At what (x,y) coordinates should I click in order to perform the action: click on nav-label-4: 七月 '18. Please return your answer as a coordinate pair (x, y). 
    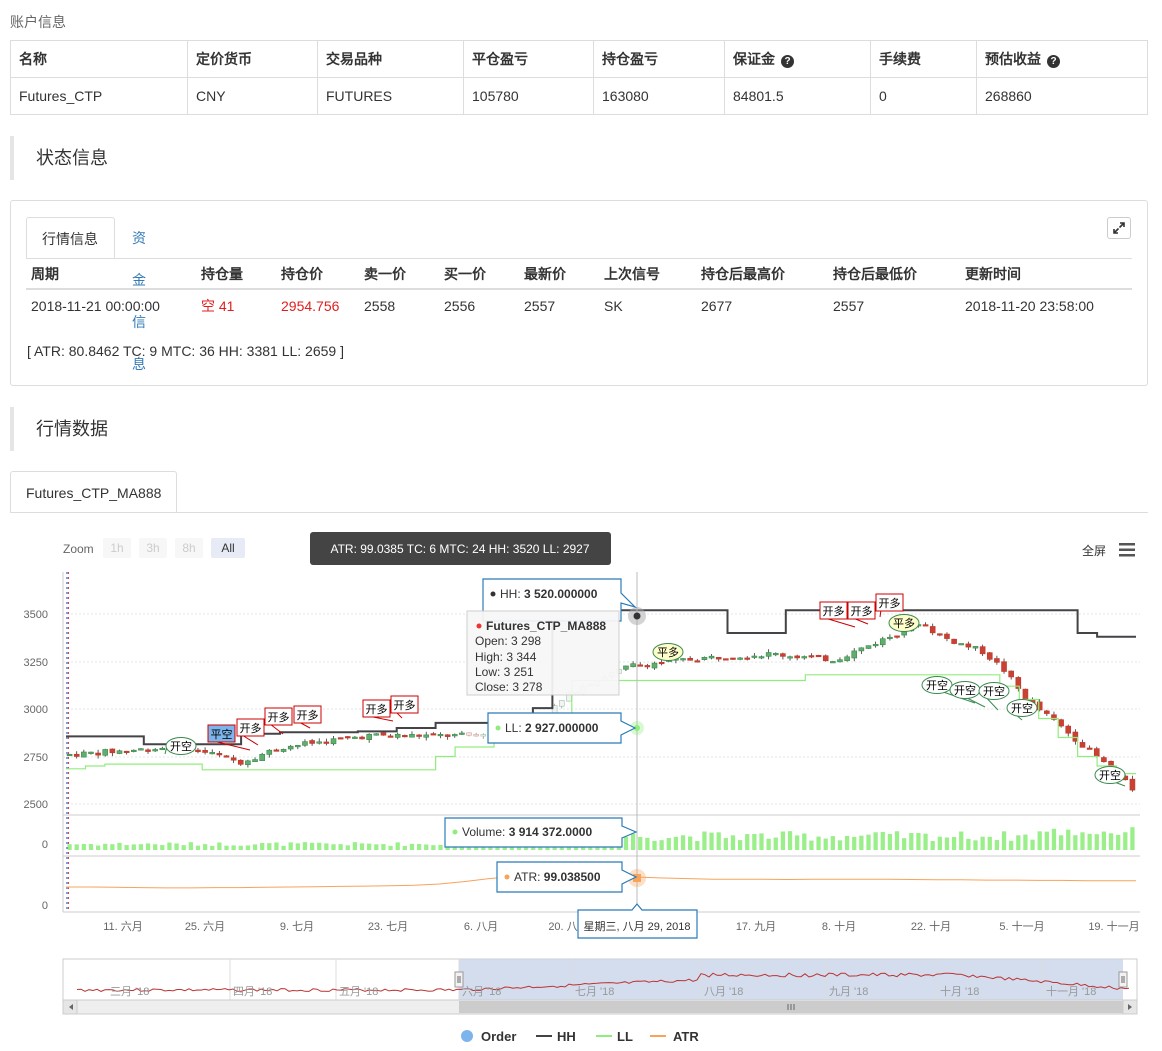
    Looking at the image, I should click on (594, 991).